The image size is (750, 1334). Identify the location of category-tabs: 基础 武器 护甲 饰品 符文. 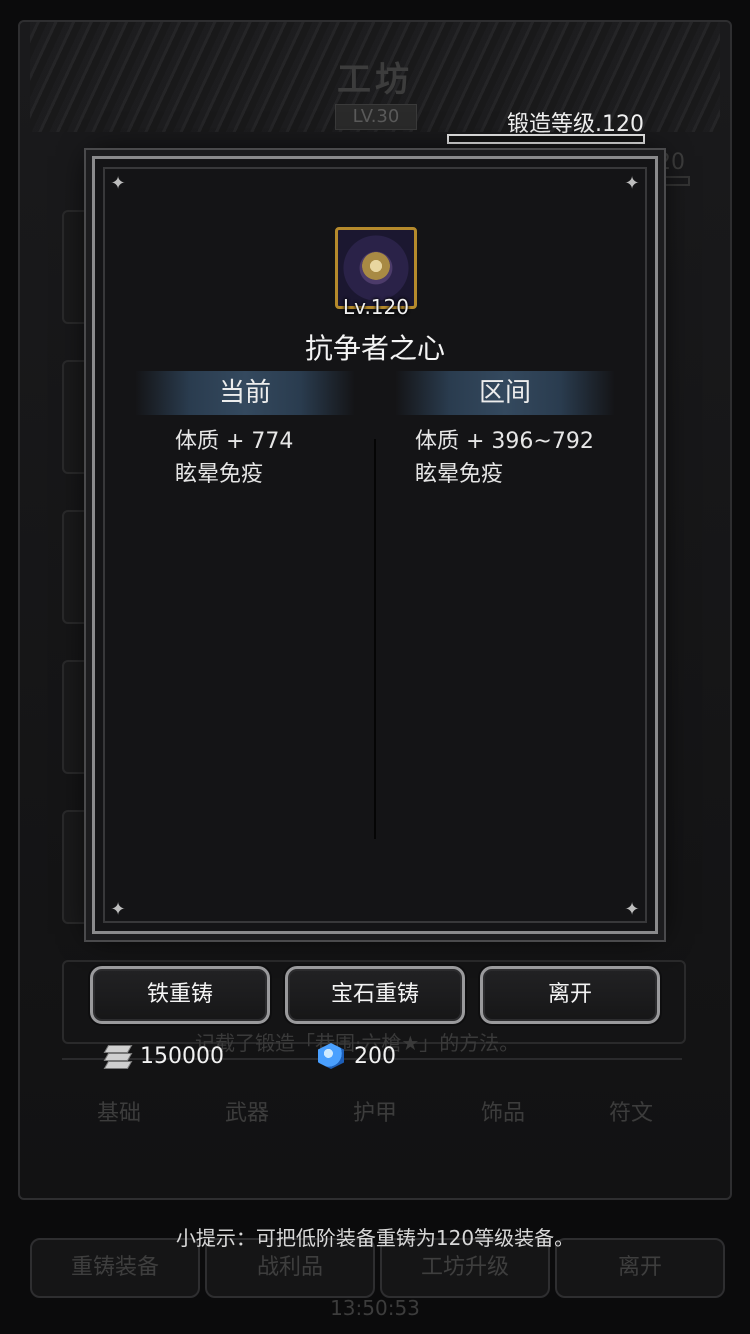
(375, 1111).